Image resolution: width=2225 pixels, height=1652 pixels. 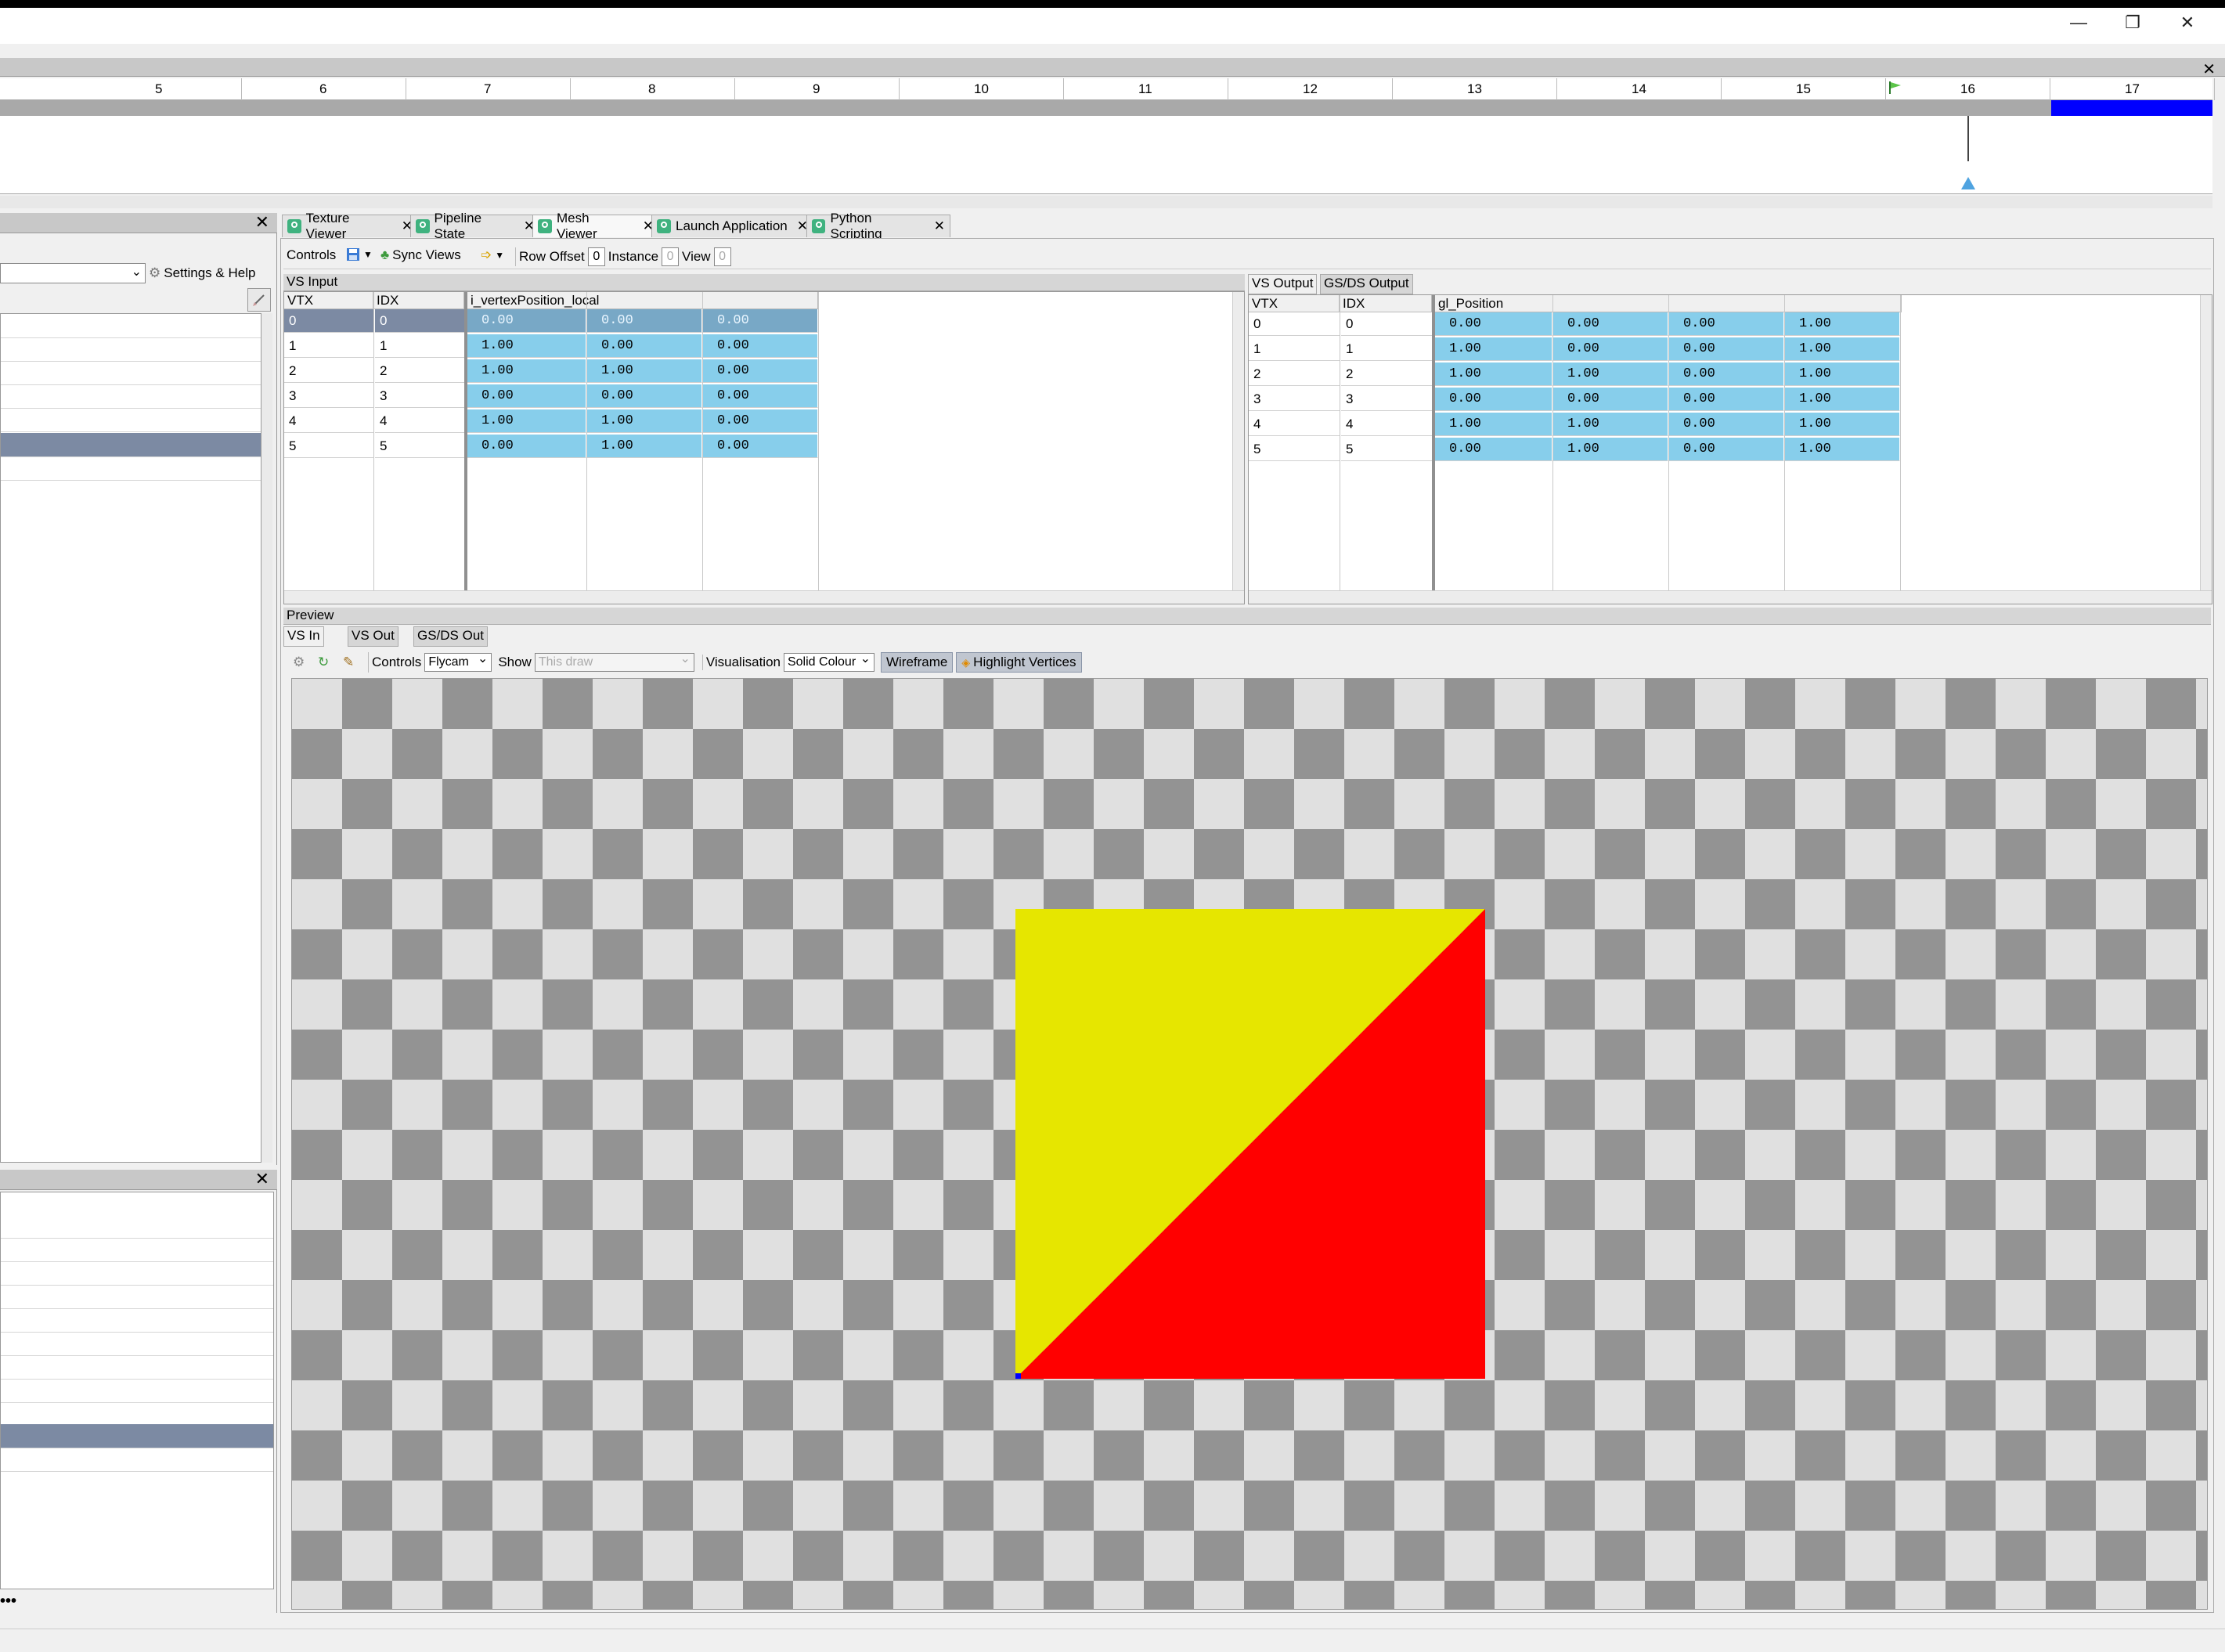 What do you see at coordinates (671, 256) in the screenshot?
I see `instance-stepper: 0` at bounding box center [671, 256].